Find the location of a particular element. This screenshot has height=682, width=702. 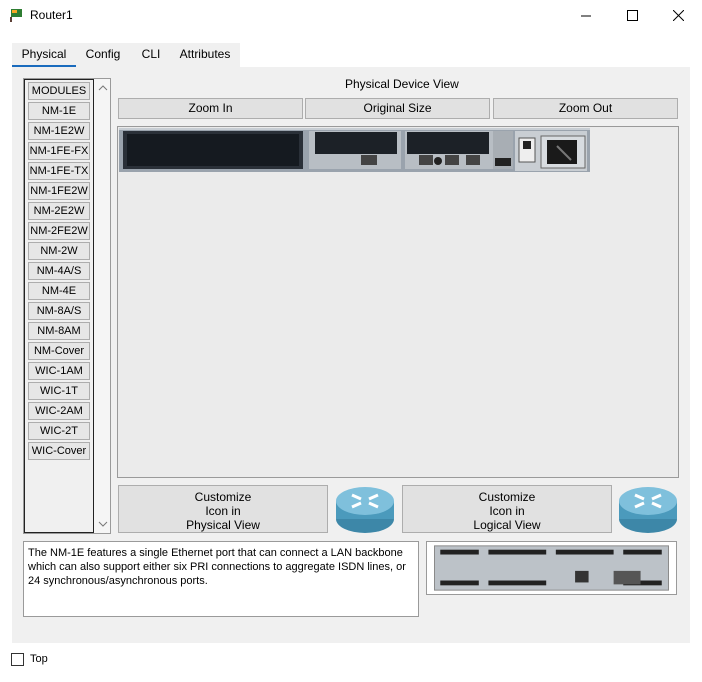

customize-logical-line-1: Customize is located at coordinates (507, 497).